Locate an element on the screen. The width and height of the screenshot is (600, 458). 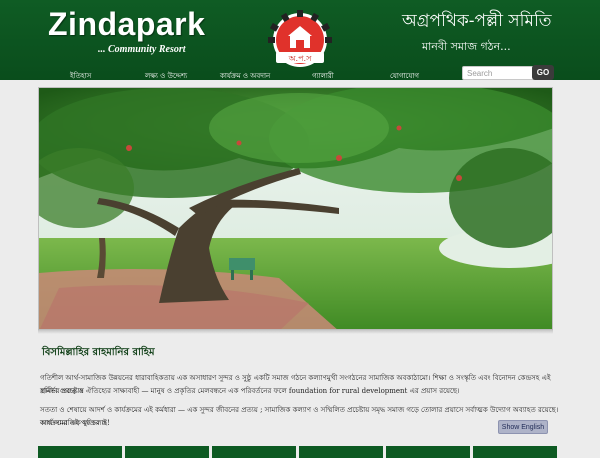
organization-name: অগ্রপথিক-পল্লী সমিতি is located at coordinates (477, 21).